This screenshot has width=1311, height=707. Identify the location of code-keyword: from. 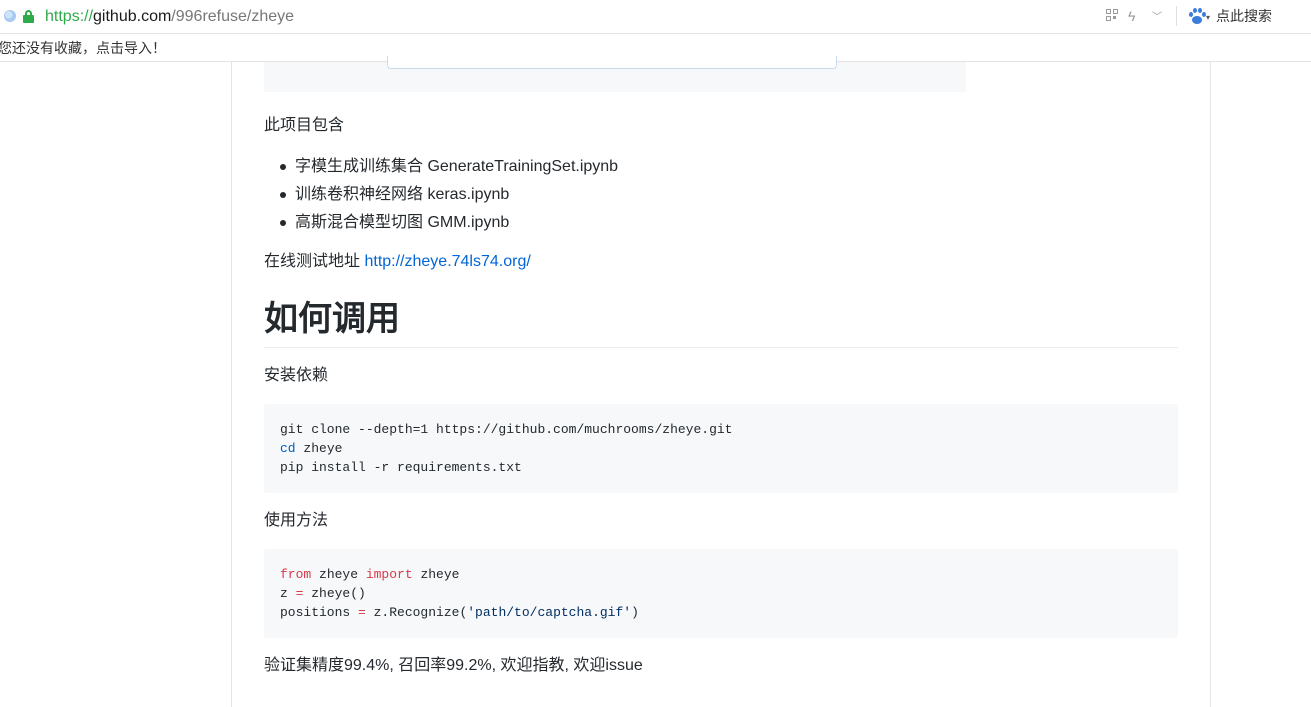
(296, 574).